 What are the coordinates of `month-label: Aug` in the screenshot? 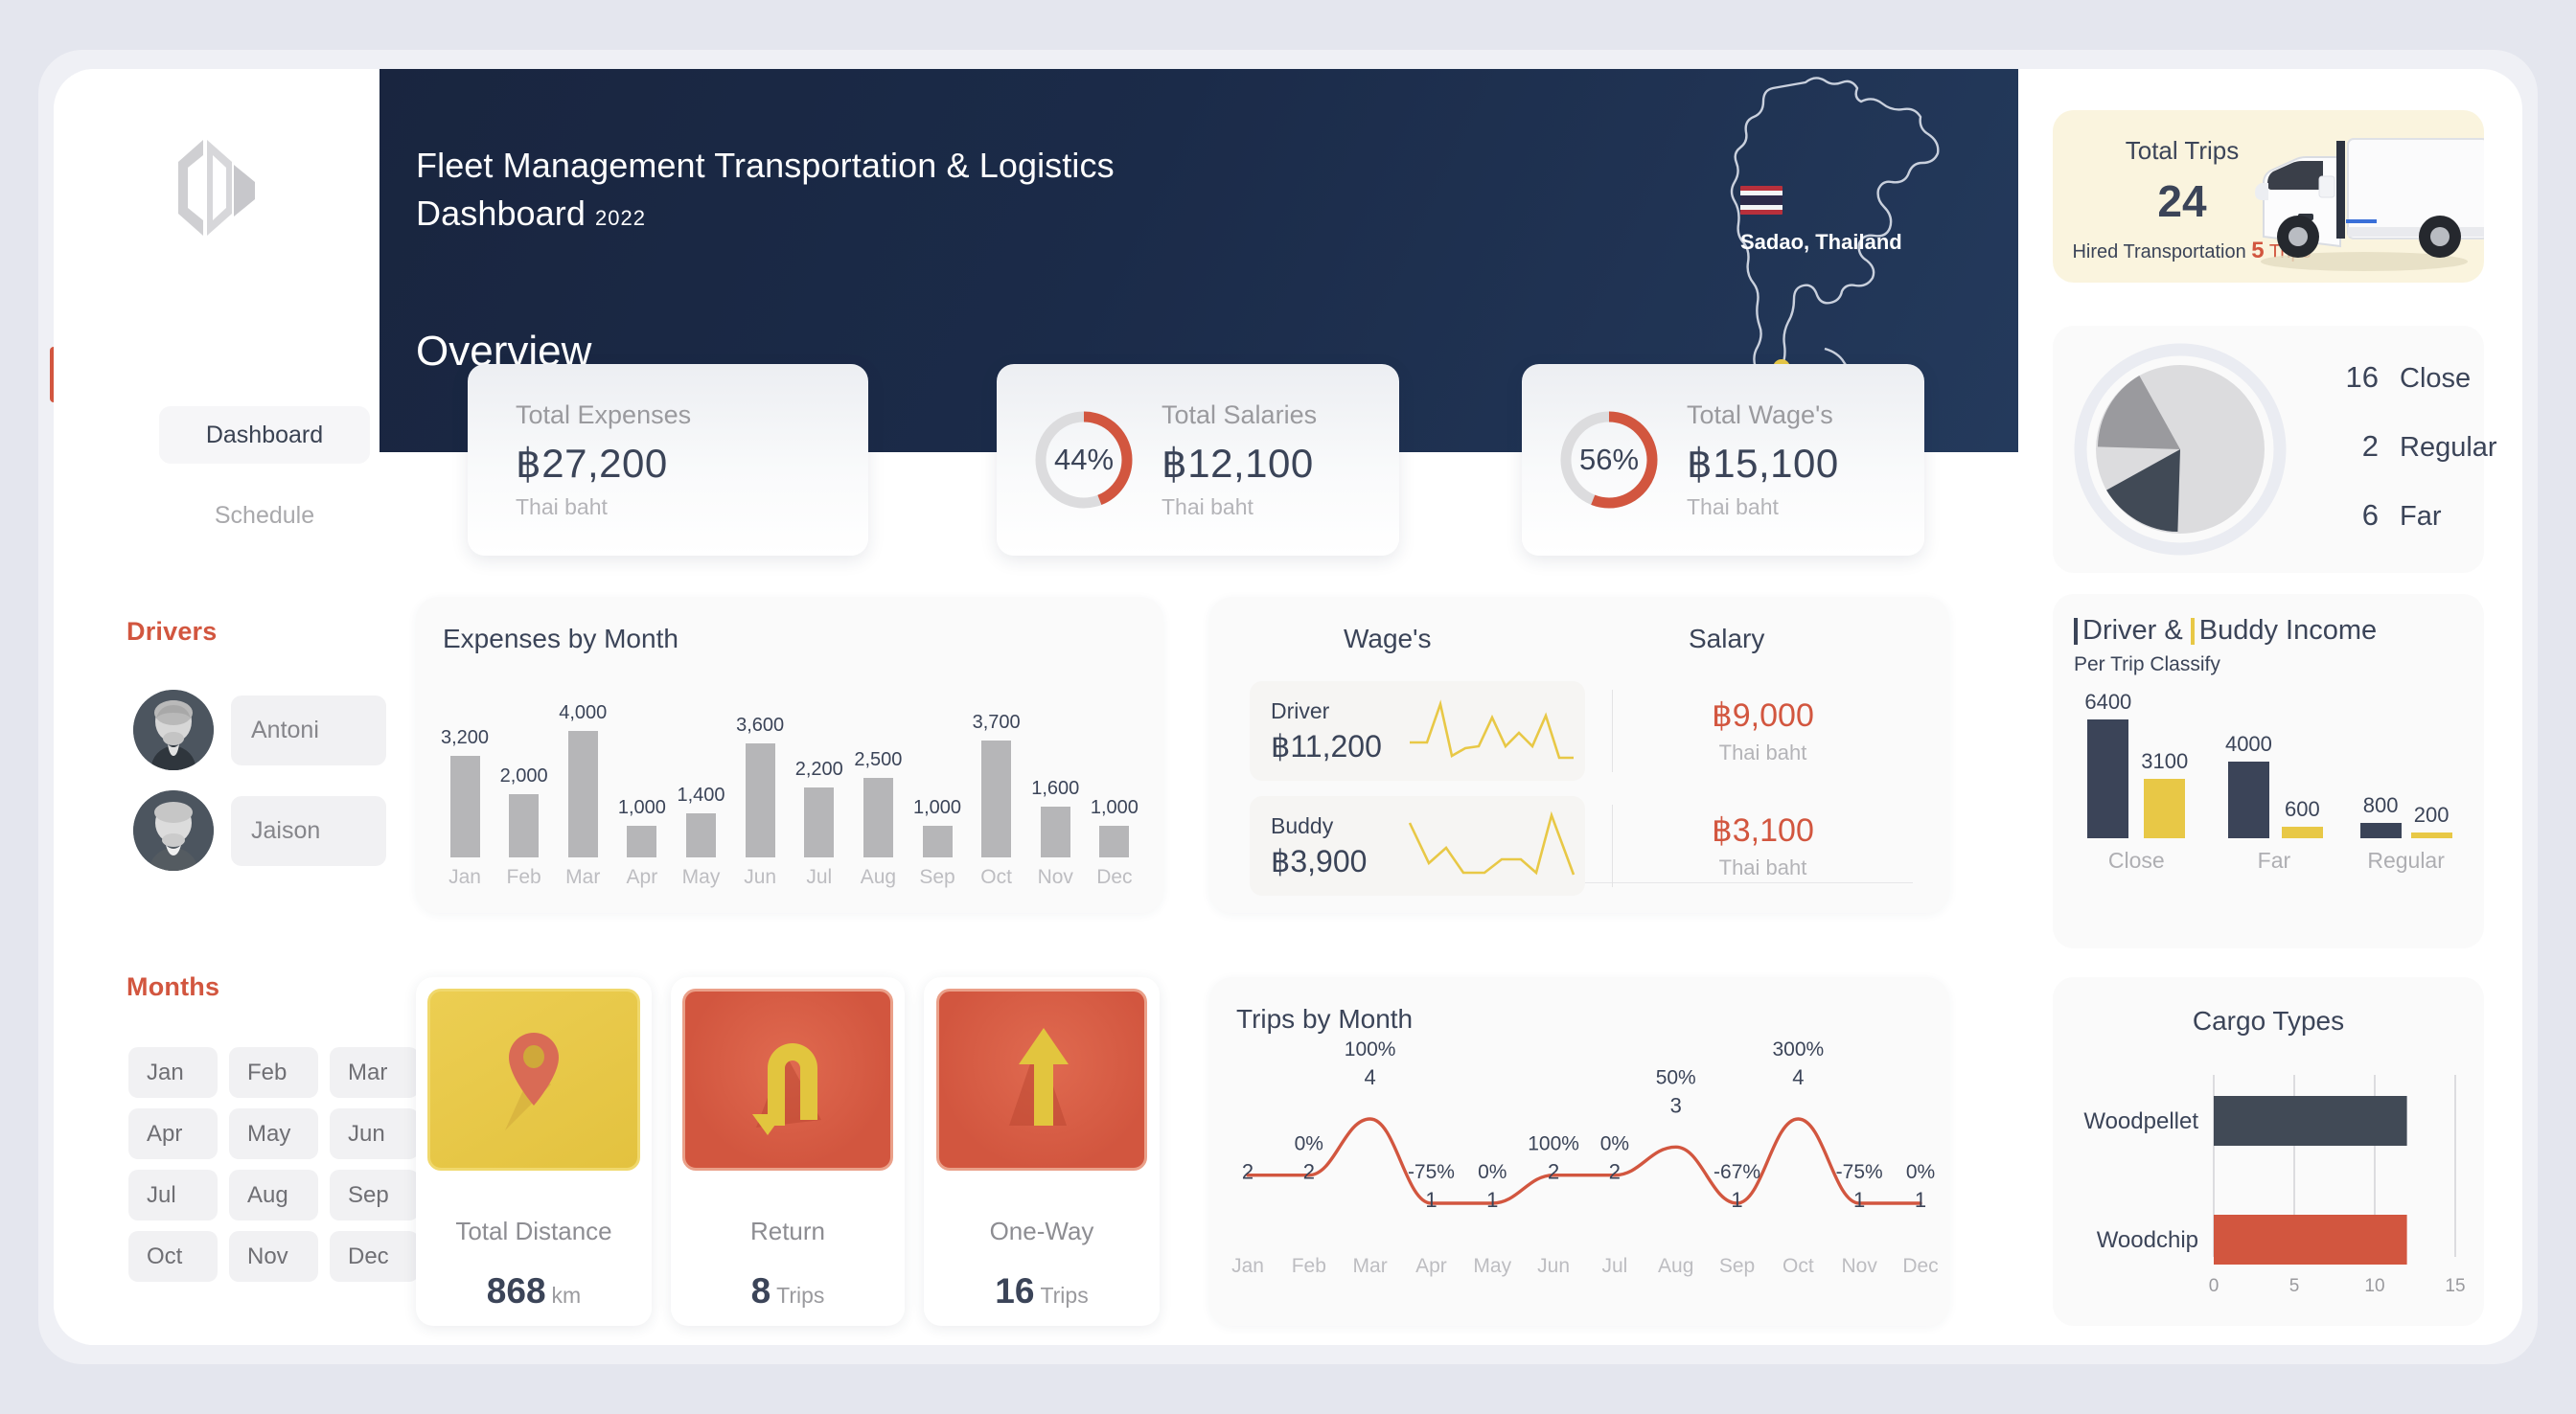 It's located at (267, 1195).